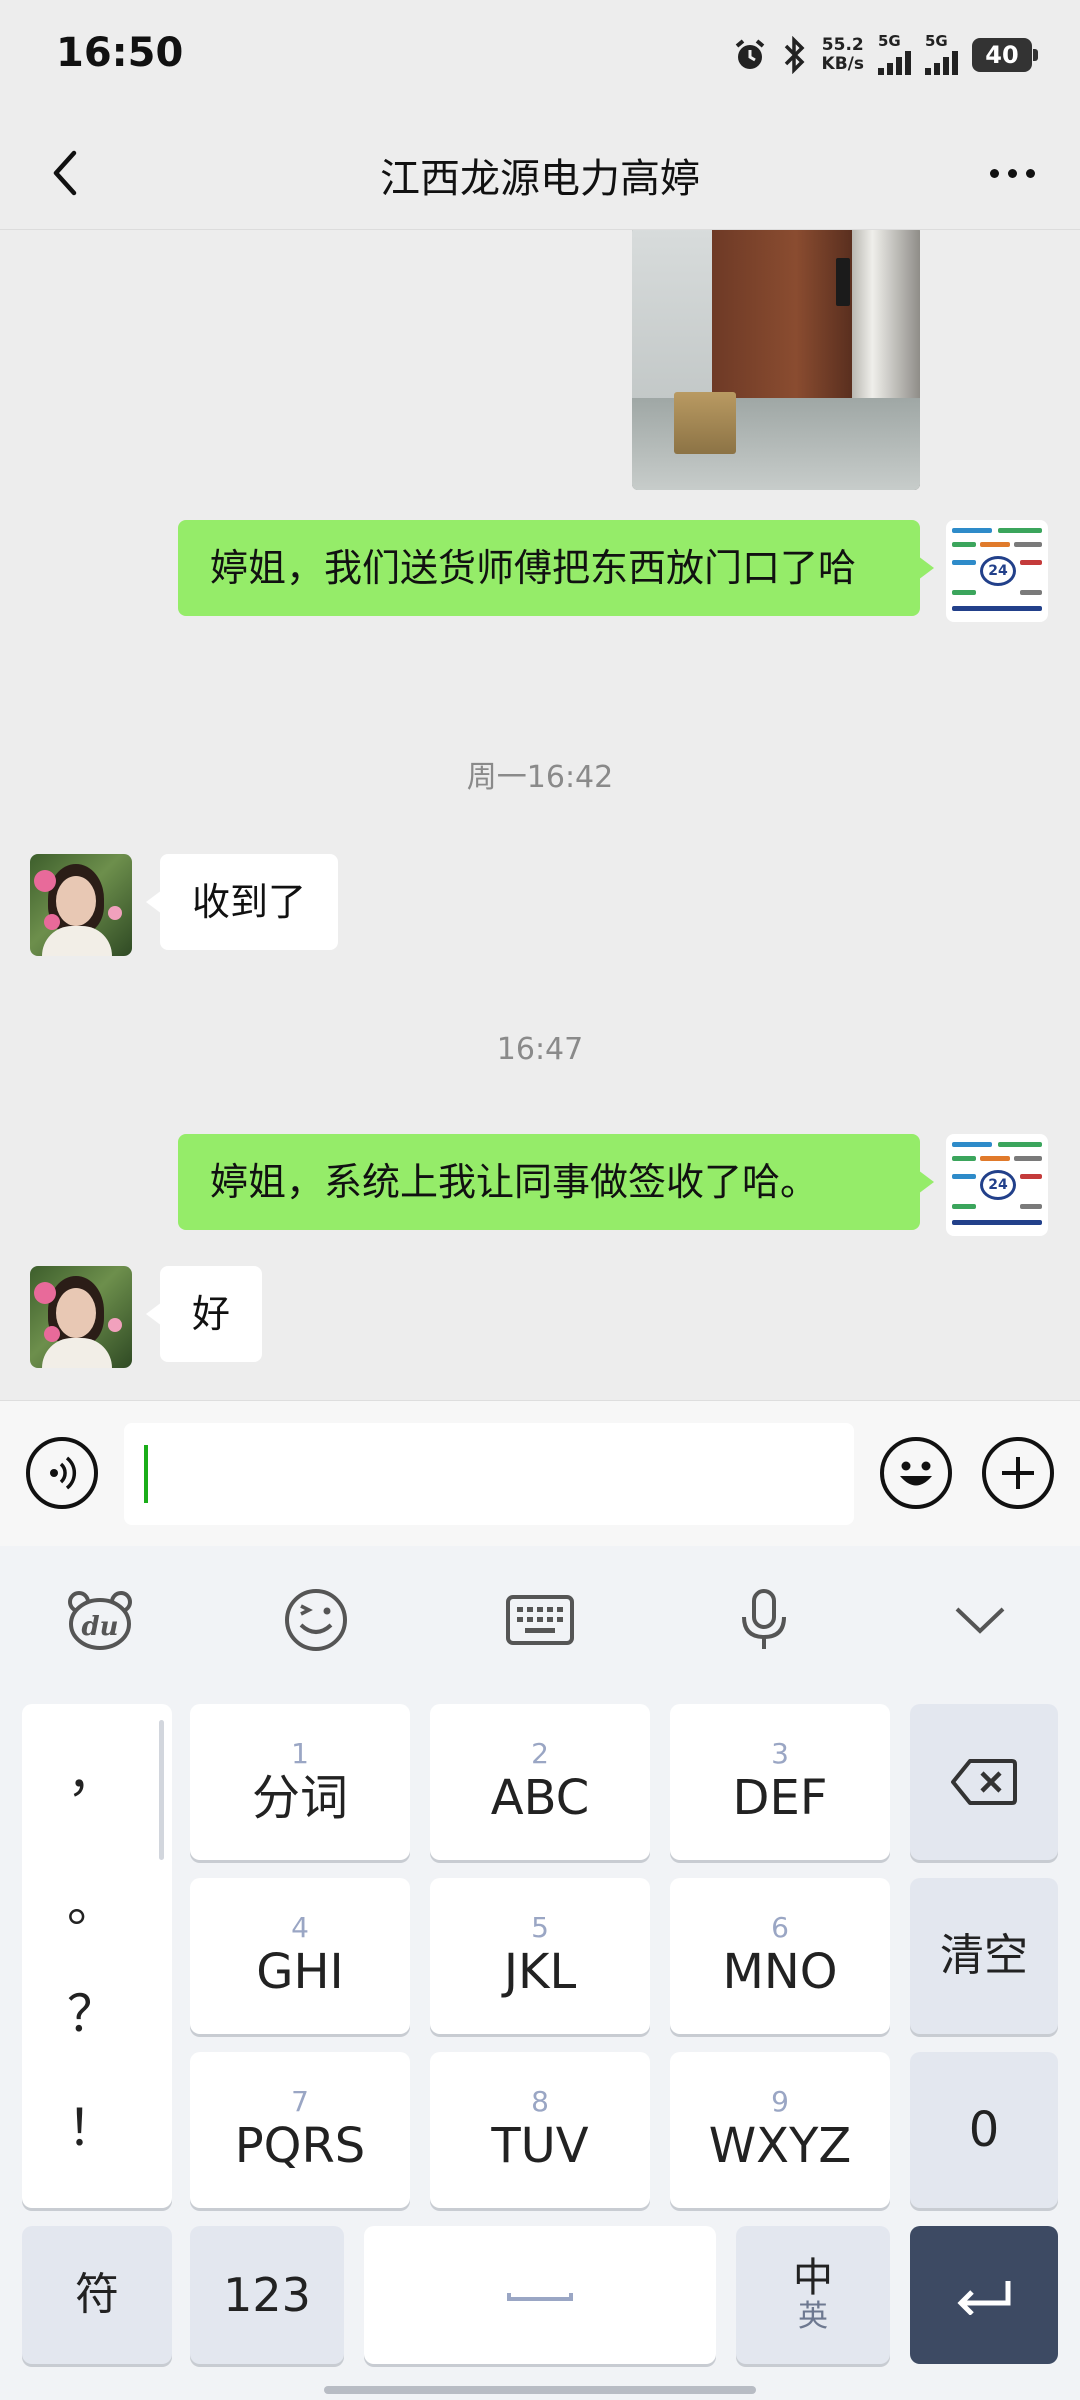  I want to click on voice-icon, so click(63, 1473).